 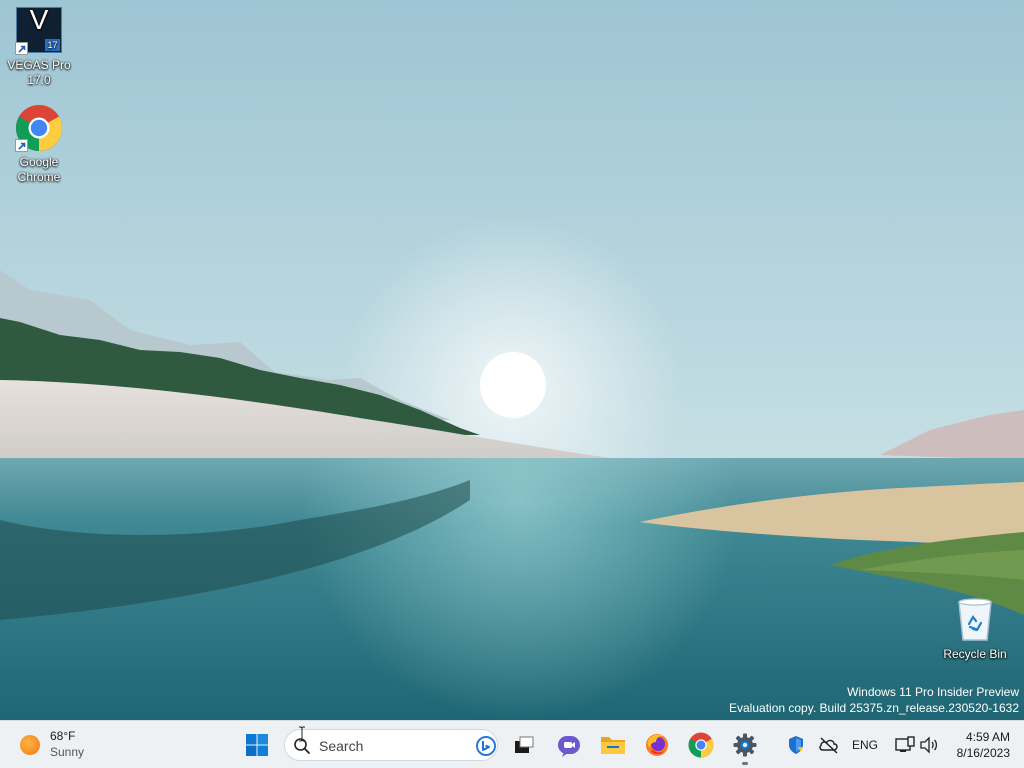 What do you see at coordinates (796, 745) in the screenshot?
I see `security-shield-icon` at bounding box center [796, 745].